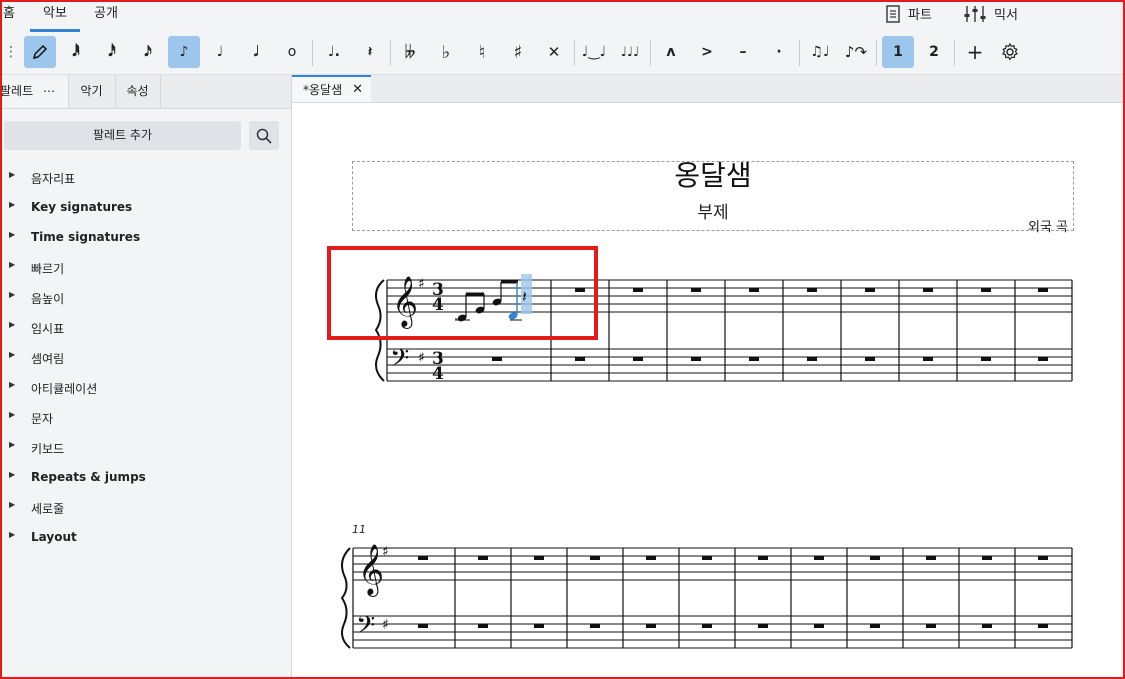 The height and width of the screenshot is (679, 1125). Describe the element at coordinates (462, 293) in the screenshot. I see `highlight-box` at that location.